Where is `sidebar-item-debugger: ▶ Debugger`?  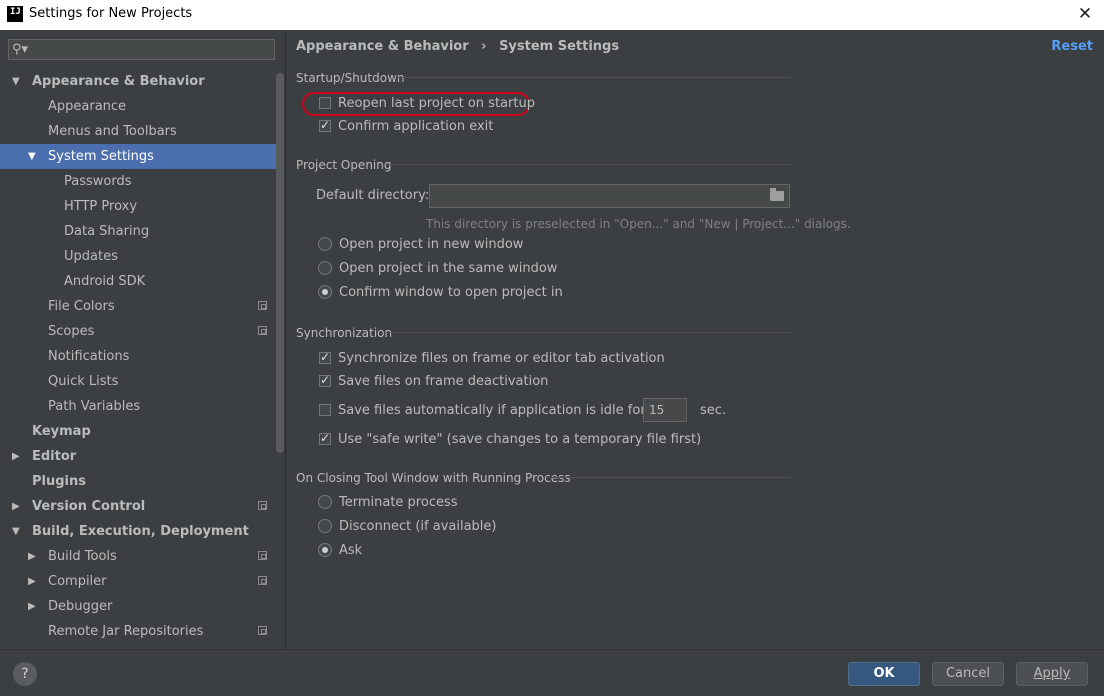 sidebar-item-debugger: ▶ Debugger is located at coordinates (142, 606).